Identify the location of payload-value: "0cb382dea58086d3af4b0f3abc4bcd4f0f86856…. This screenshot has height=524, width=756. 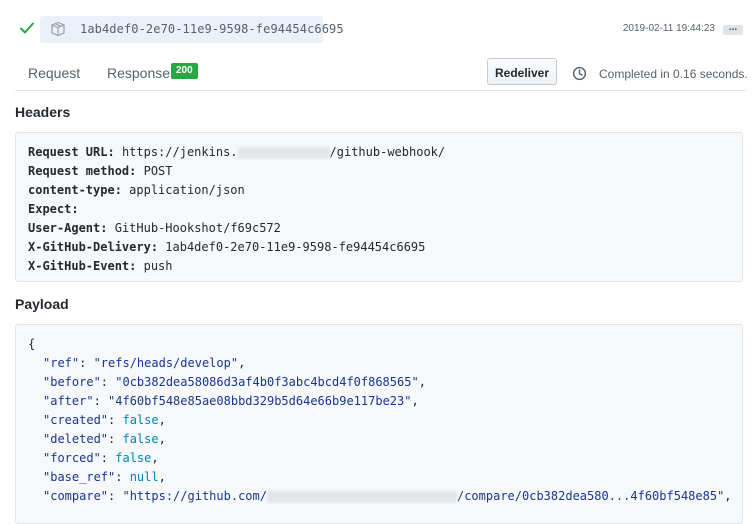
(267, 382).